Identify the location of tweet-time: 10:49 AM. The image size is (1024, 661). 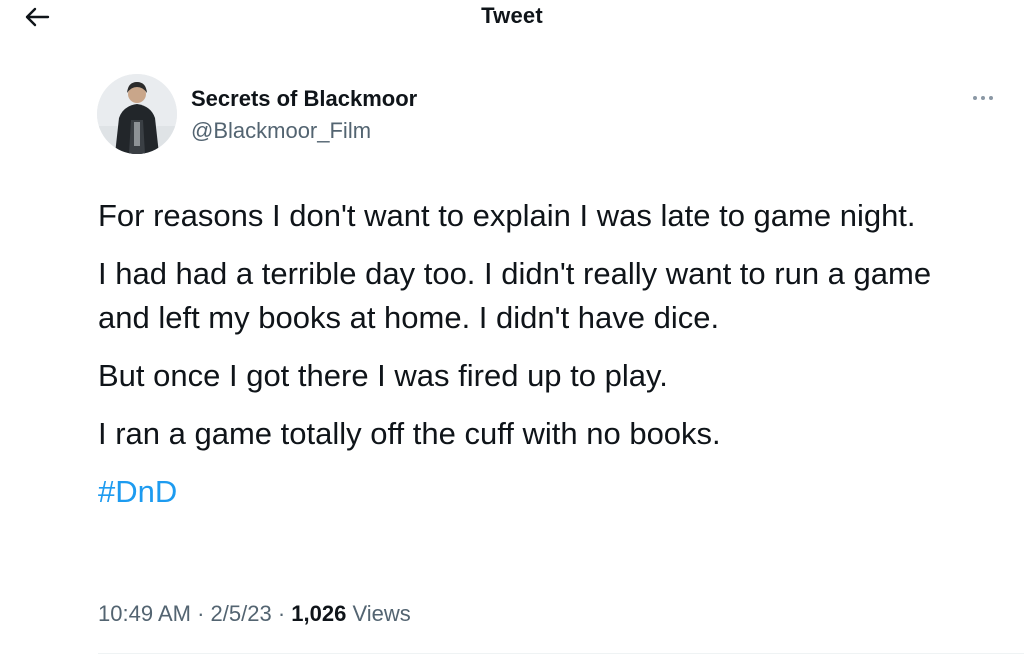
(144, 613).